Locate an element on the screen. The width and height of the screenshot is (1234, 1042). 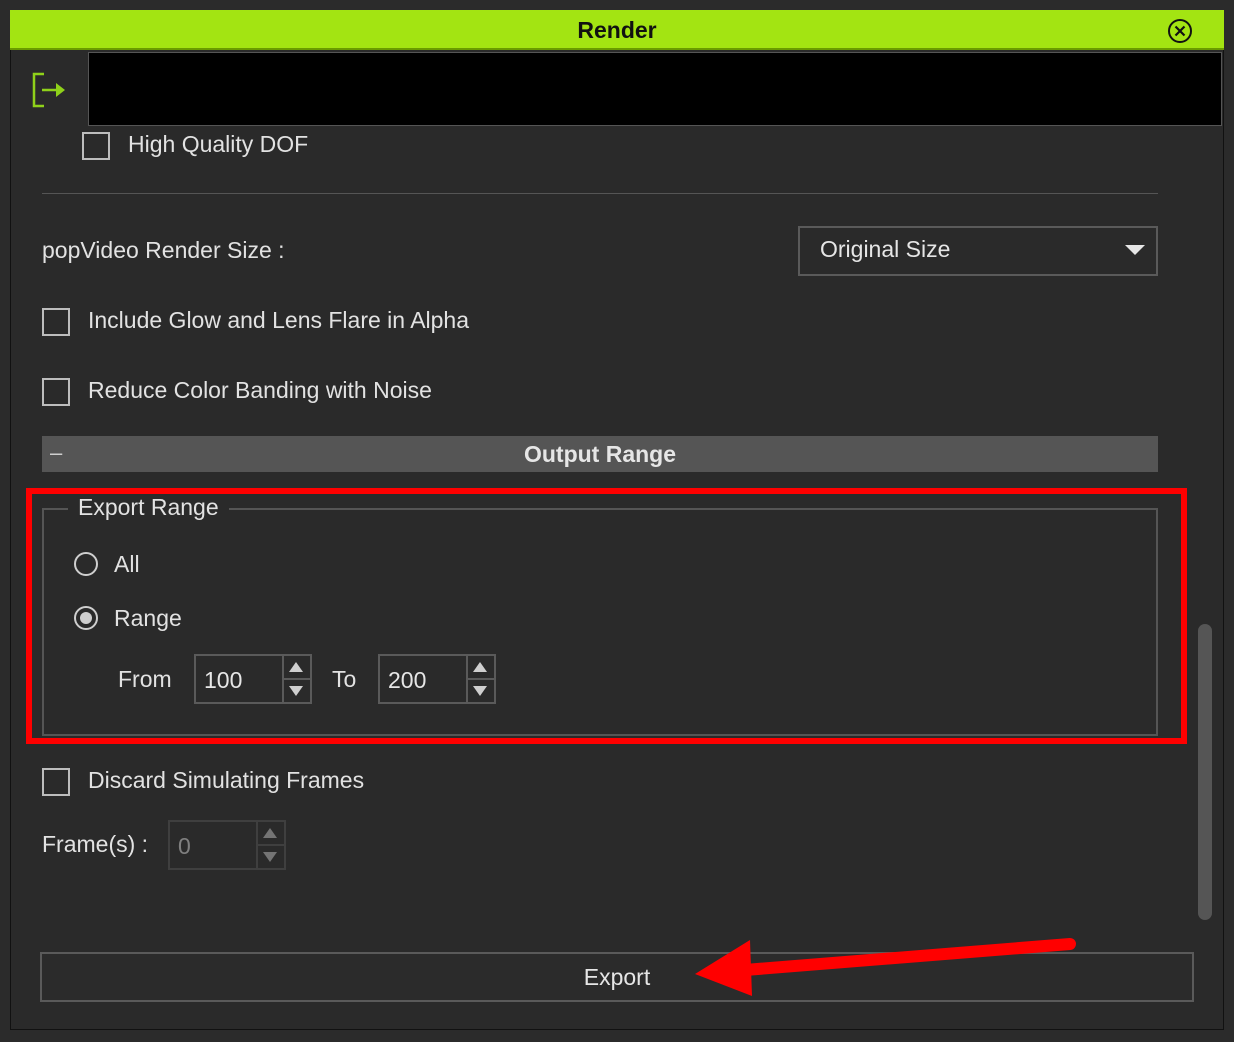
exit-door-icon is located at coordinates (50, 90).